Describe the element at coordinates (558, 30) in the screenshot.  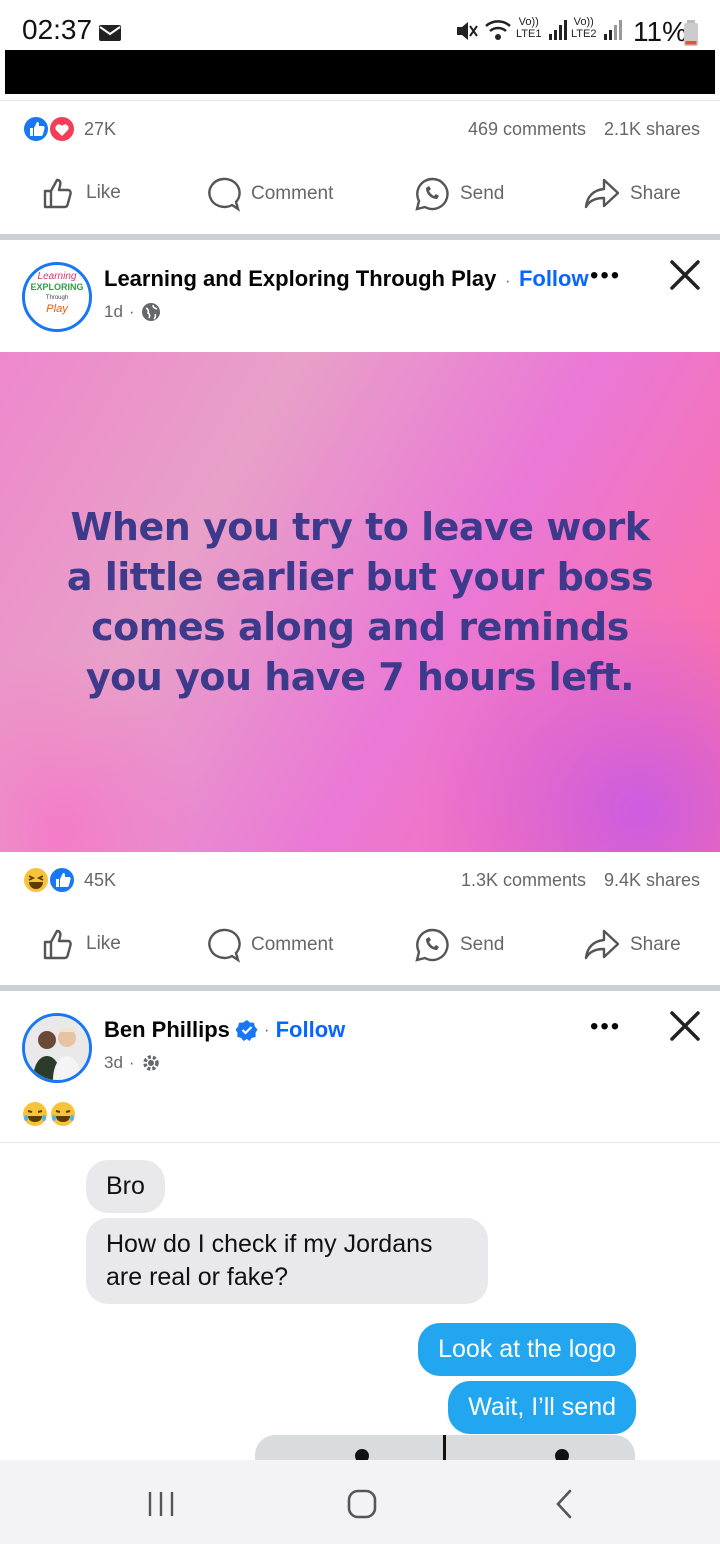
I see `signal-icon` at that location.